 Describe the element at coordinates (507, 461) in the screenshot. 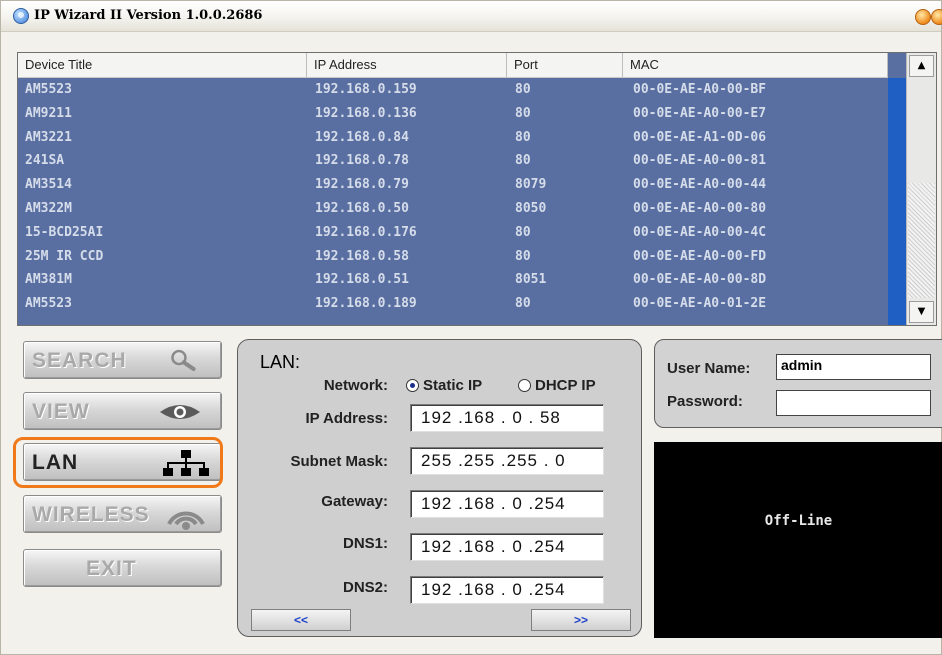

I see `subnet-mask-field: 255 .255 .255 . 0` at that location.